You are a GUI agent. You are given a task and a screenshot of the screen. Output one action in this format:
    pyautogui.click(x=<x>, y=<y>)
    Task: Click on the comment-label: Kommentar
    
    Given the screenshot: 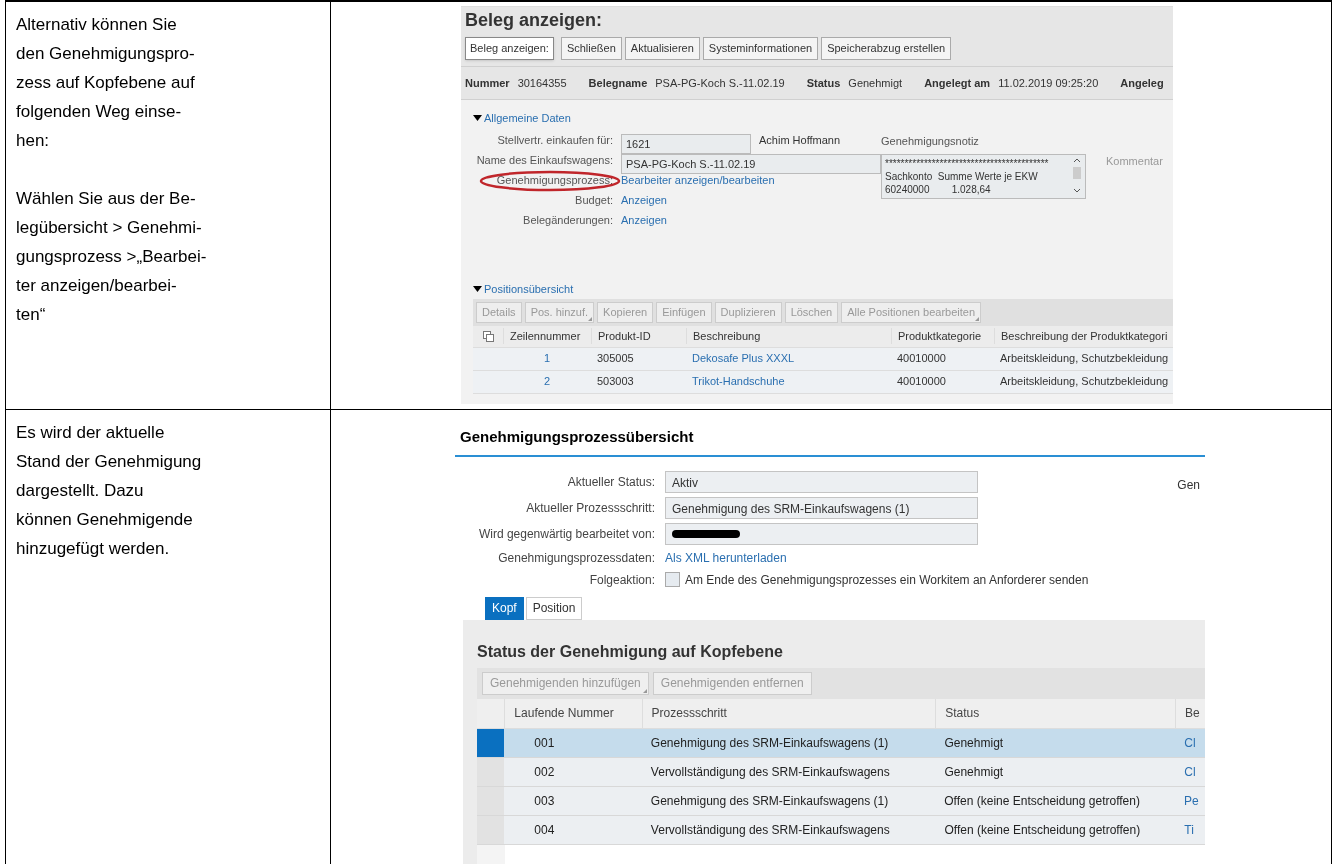 What is the action you would take?
    pyautogui.click(x=1134, y=161)
    